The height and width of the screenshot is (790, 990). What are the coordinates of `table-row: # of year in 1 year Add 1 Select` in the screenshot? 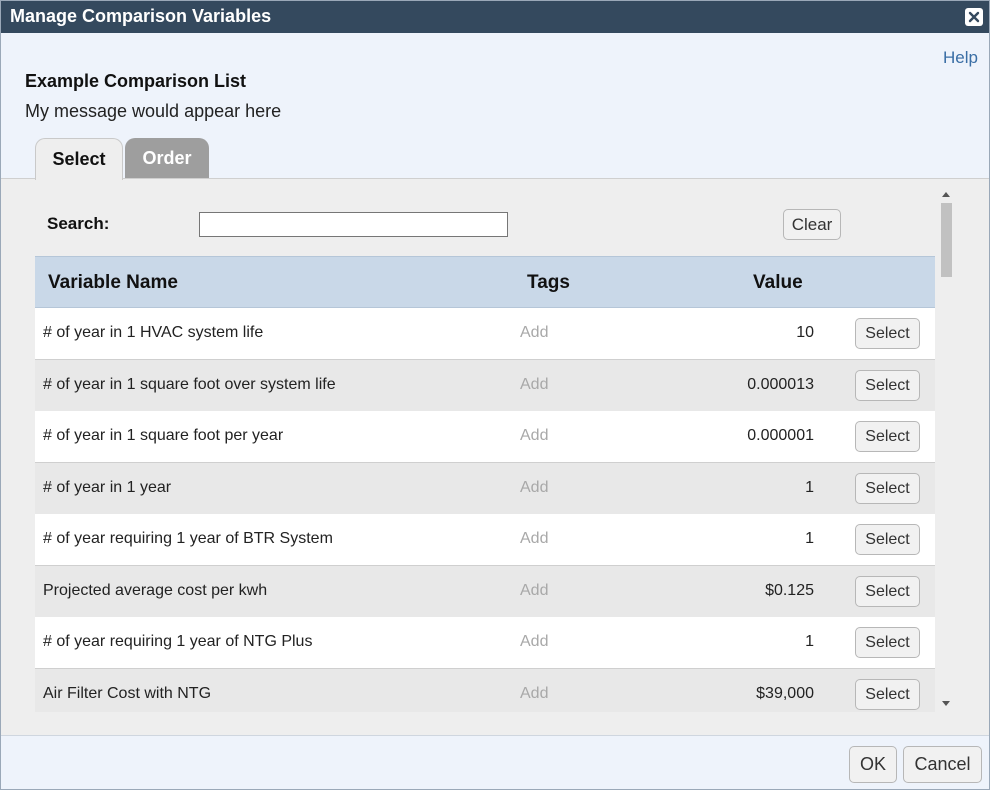 It's located at (485, 489).